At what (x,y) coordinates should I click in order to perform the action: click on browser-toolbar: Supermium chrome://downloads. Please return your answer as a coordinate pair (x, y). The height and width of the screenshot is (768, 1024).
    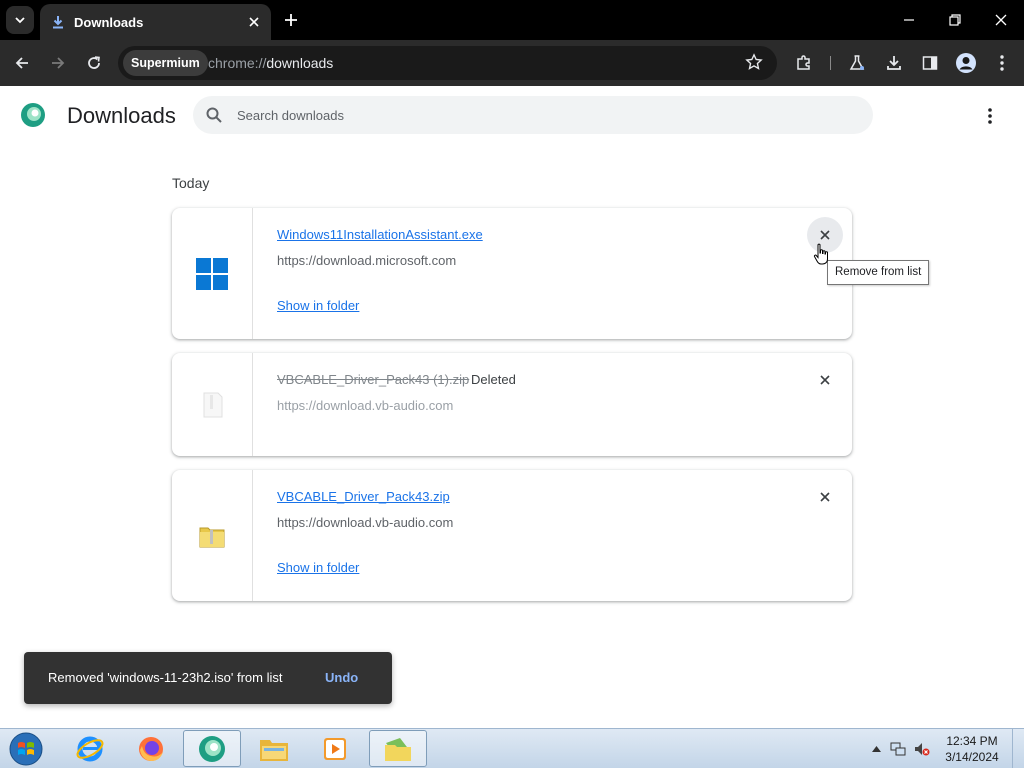
    Looking at the image, I should click on (512, 63).